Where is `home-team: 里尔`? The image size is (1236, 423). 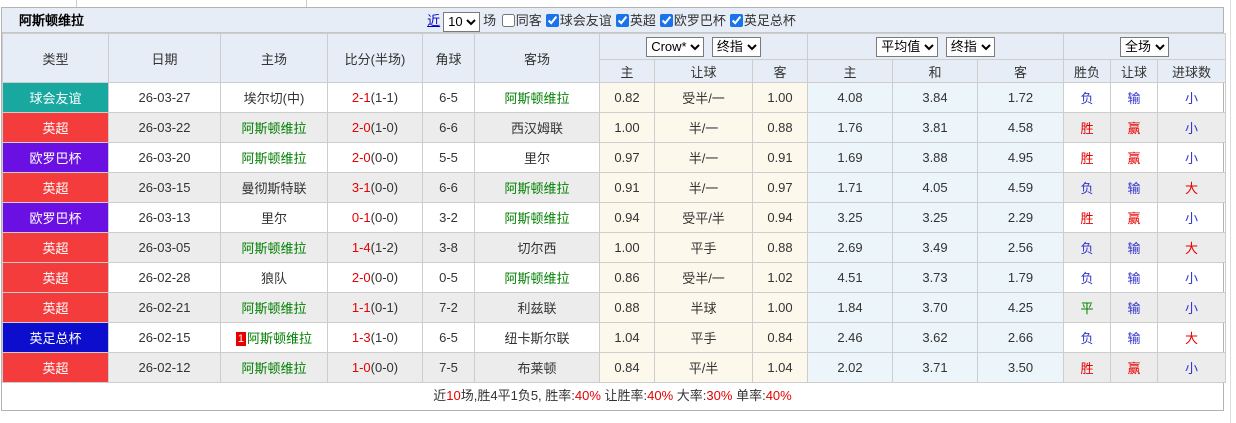 home-team: 里尔 is located at coordinates (274, 217).